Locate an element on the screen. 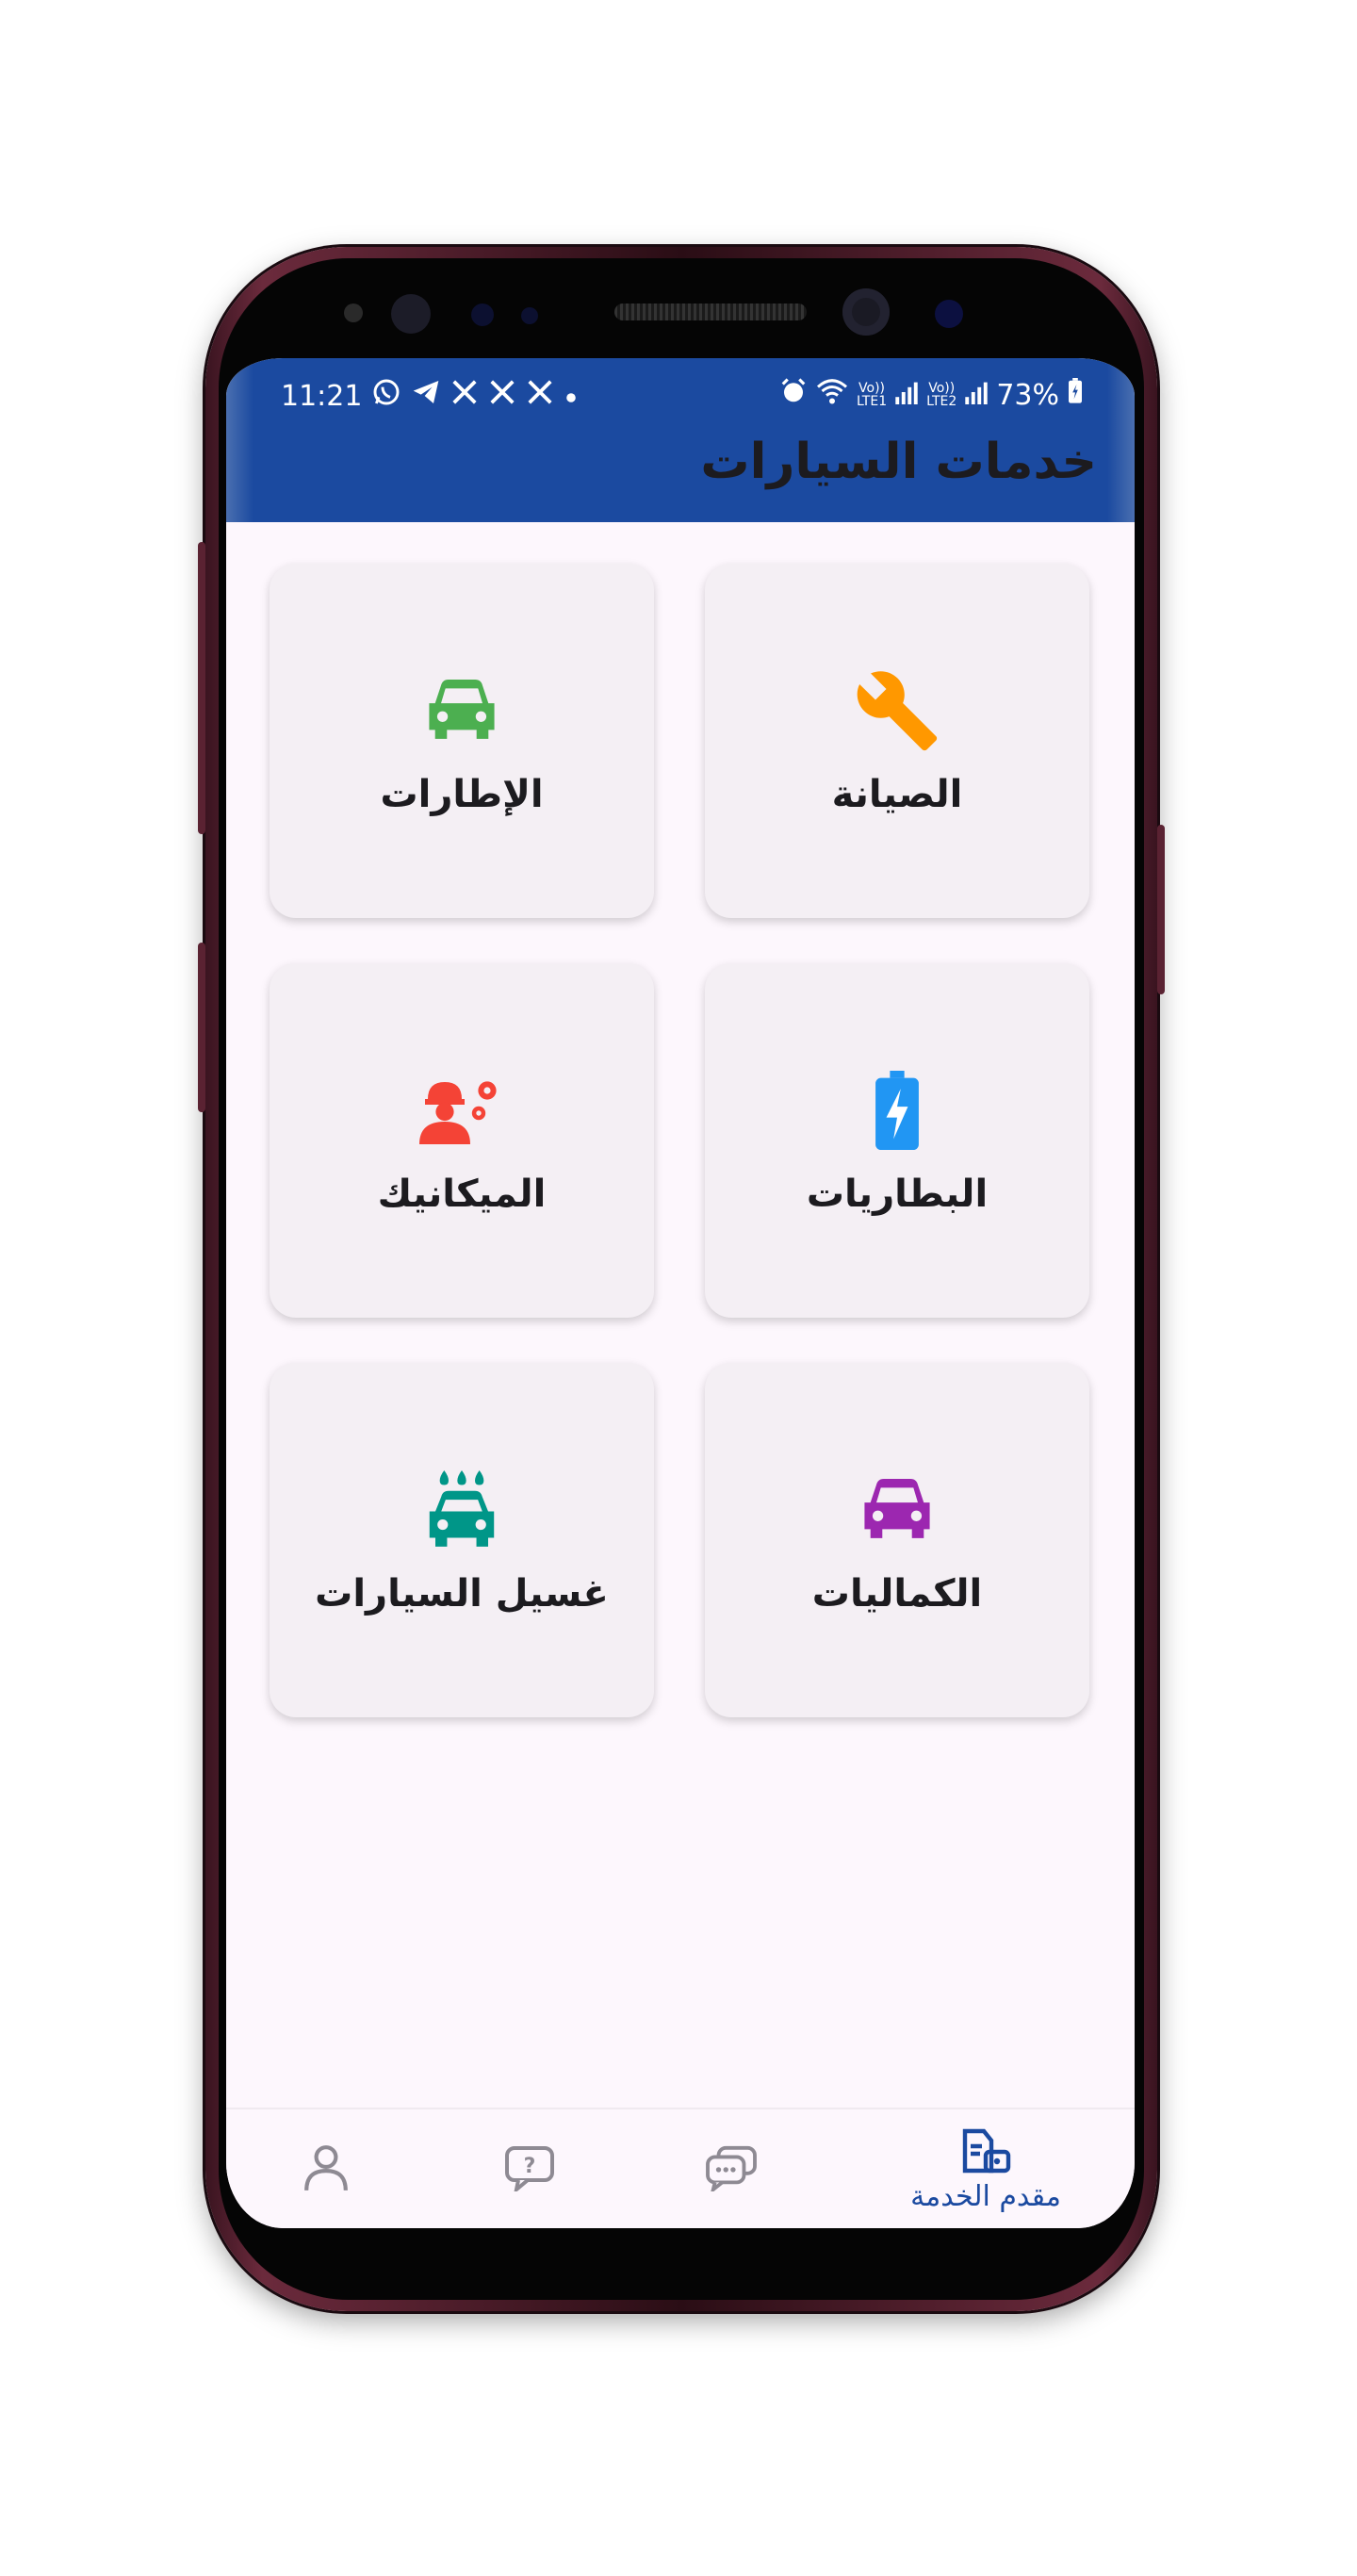 The height and width of the screenshot is (2576, 1357). service-card-mechanic: الميكانيك is located at coordinates (462, 1140).